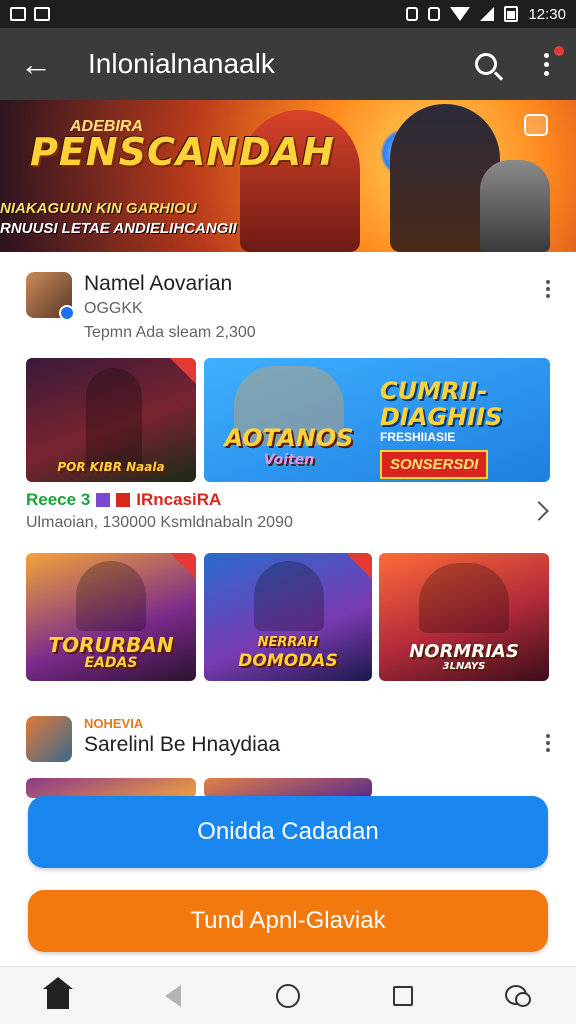 The height and width of the screenshot is (1024, 576). I want to click on banner-subtitle: RNUUSI LETAE ANDIELIHCANGII, so click(118, 228).